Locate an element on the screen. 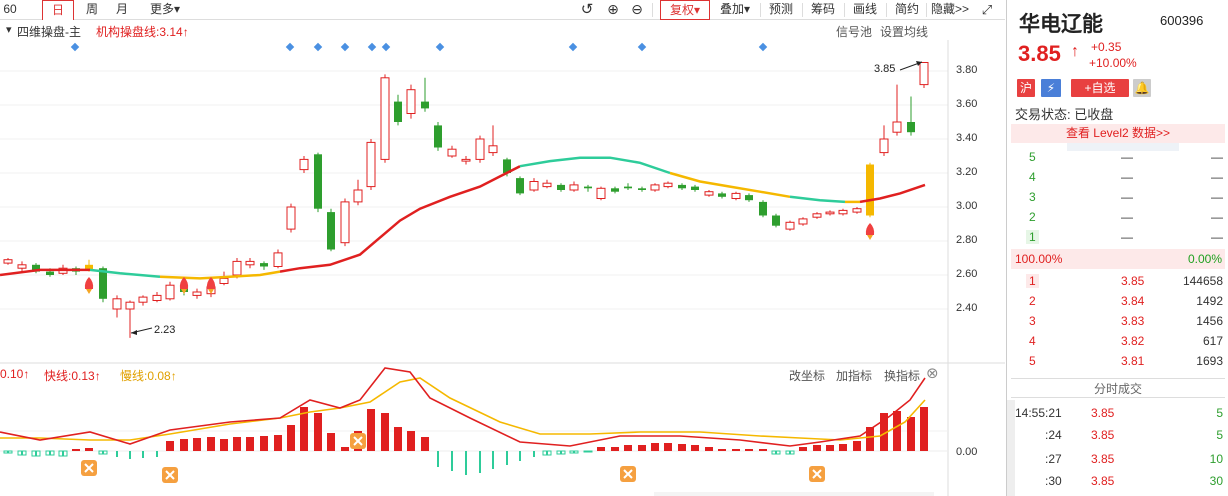 The width and height of the screenshot is (1228, 496). period-60min-button: 60 is located at coordinates (10, 10).